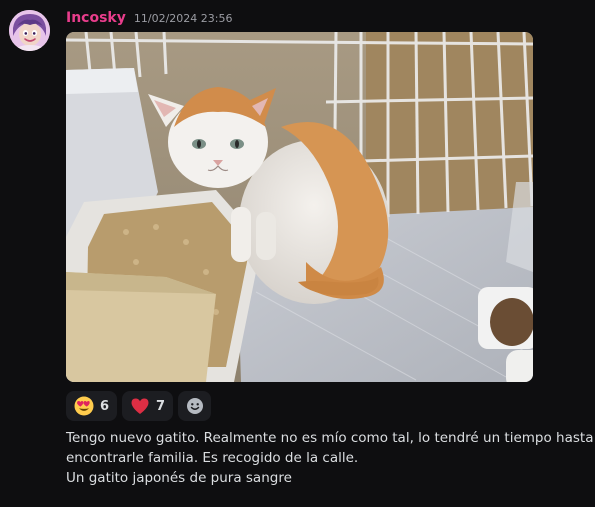  Describe the element at coordinates (183, 18) in the screenshot. I see `timestamp: 11/02/2024 23:56` at that location.